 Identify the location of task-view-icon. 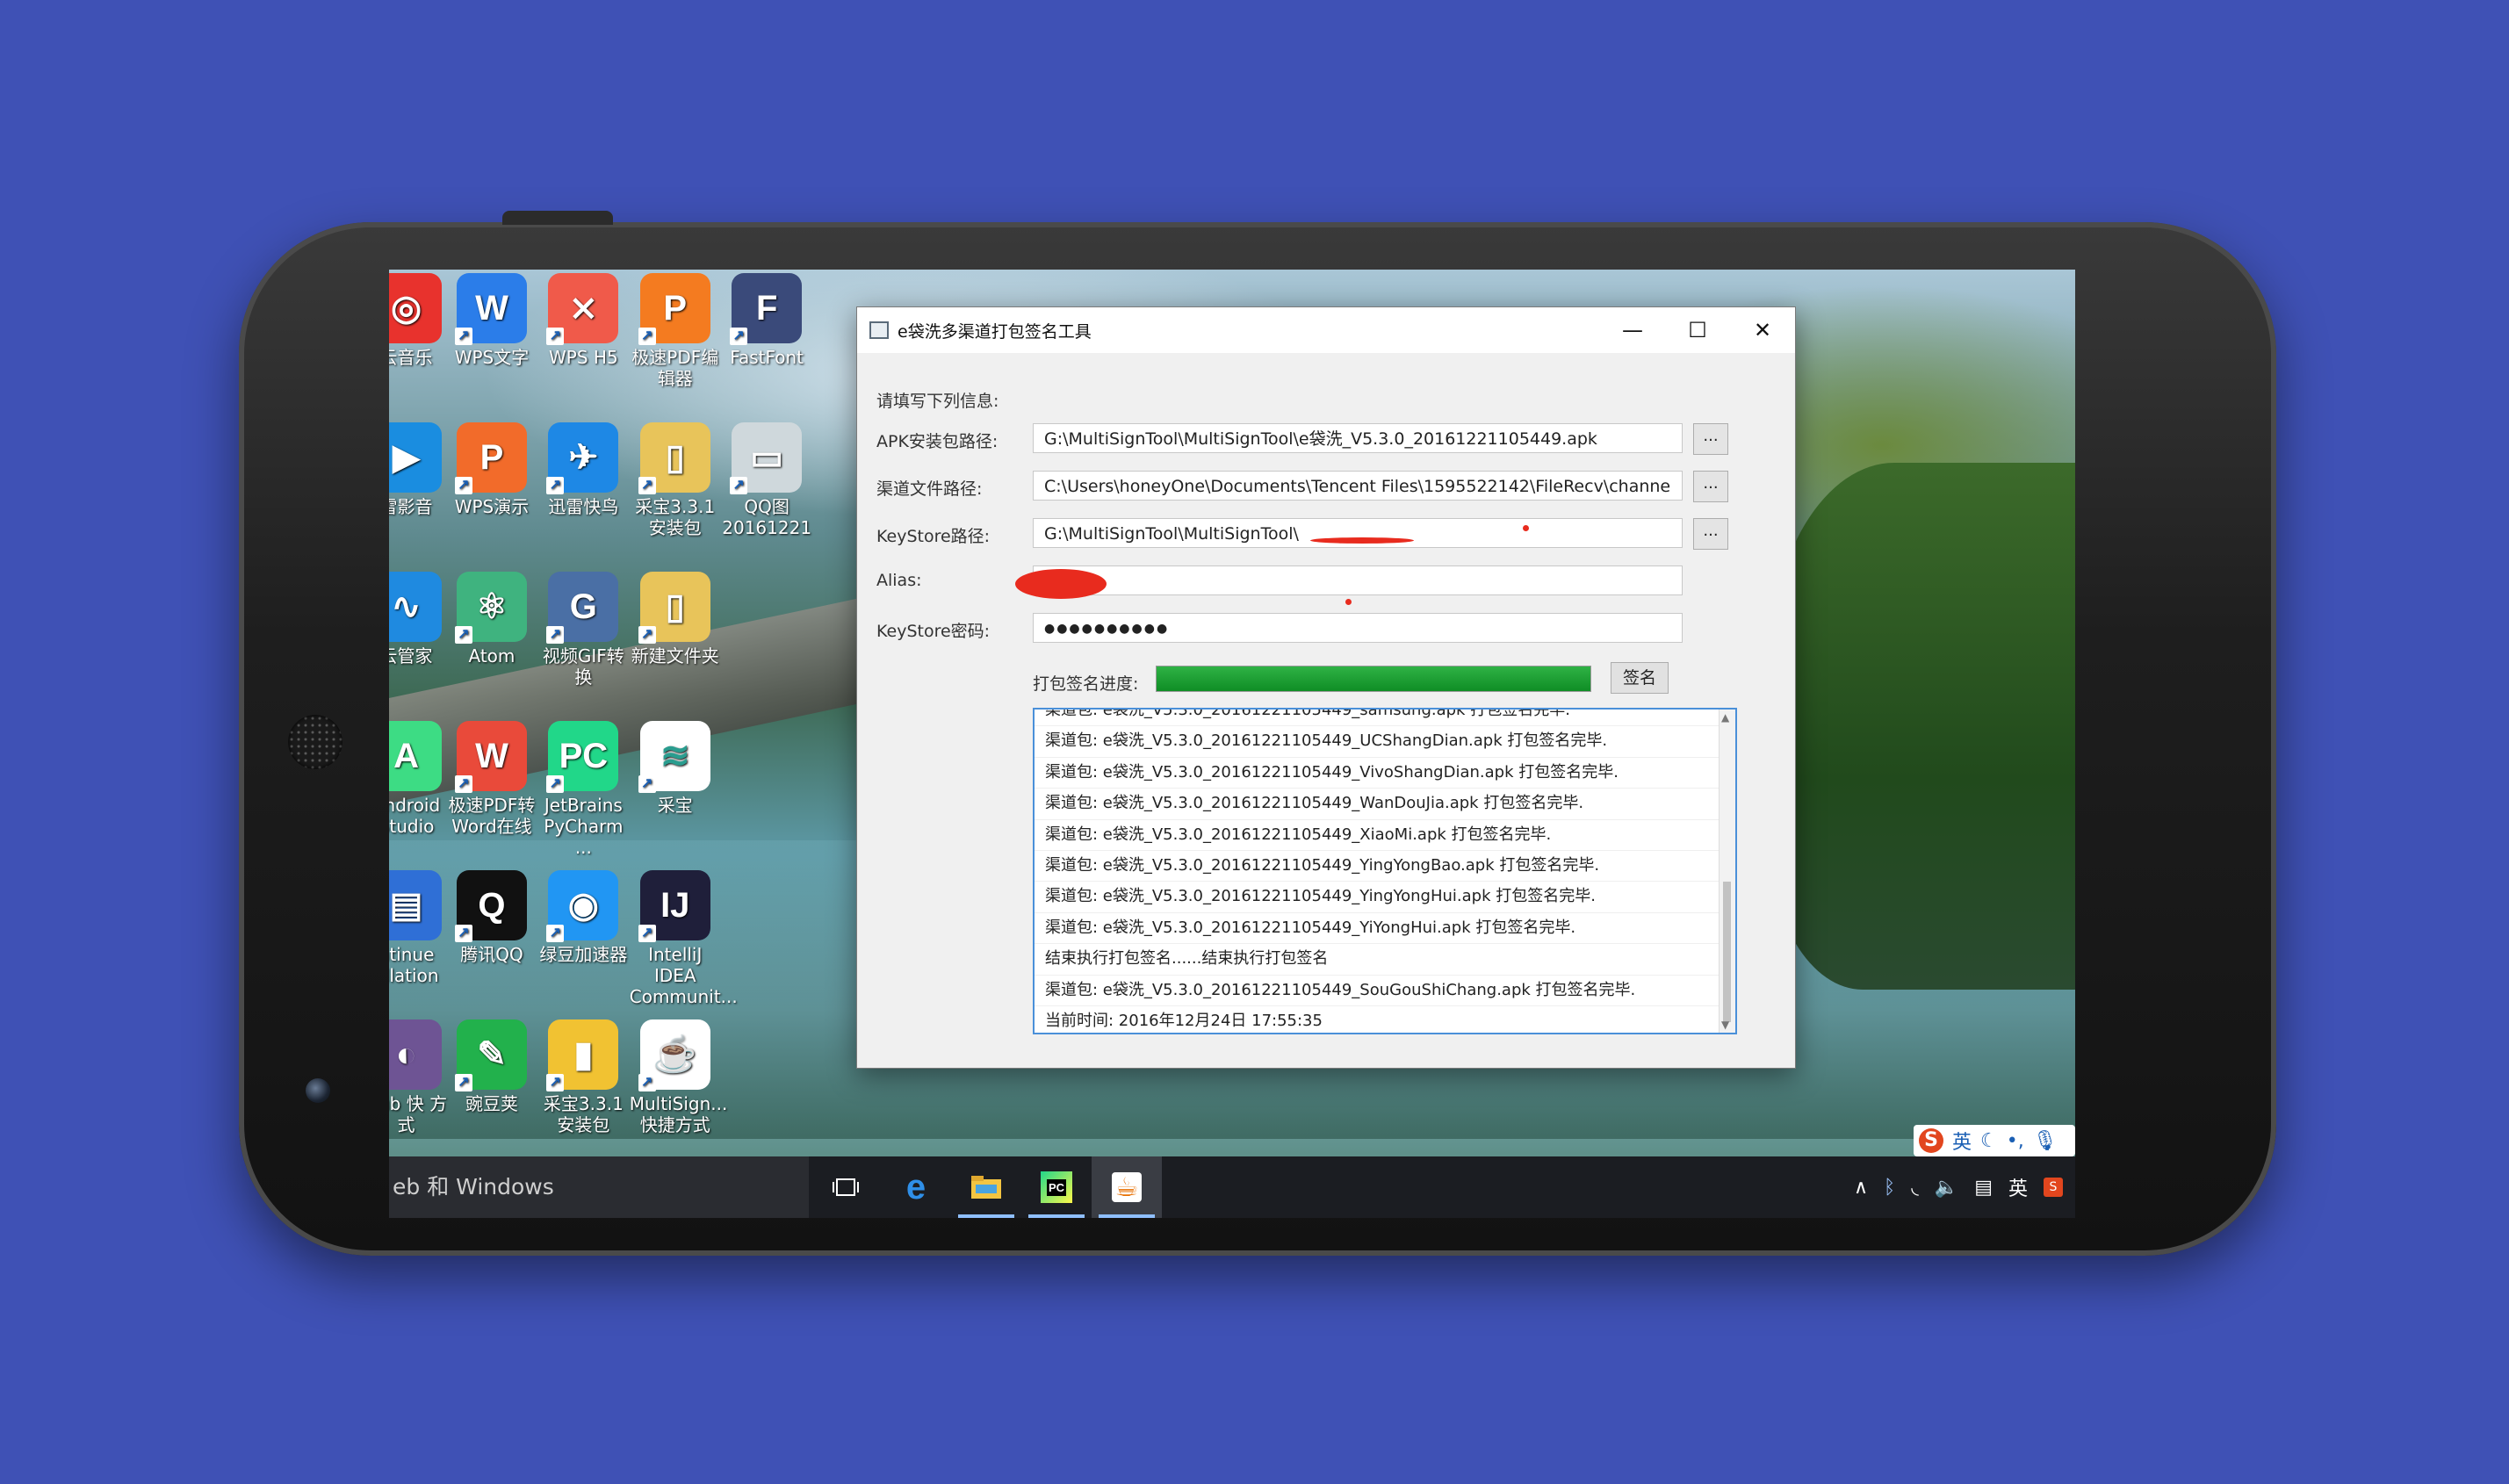
(846, 1187).